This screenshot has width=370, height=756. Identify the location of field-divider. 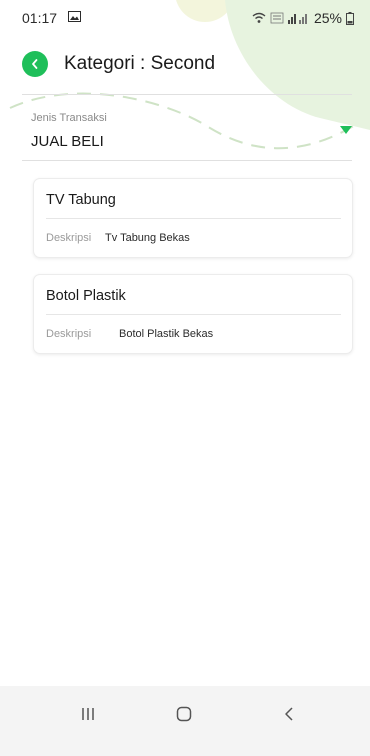
(187, 160).